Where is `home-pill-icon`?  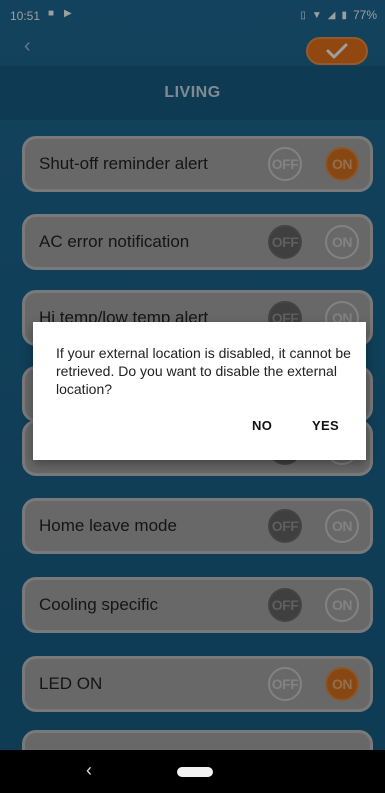 home-pill-icon is located at coordinates (195, 772).